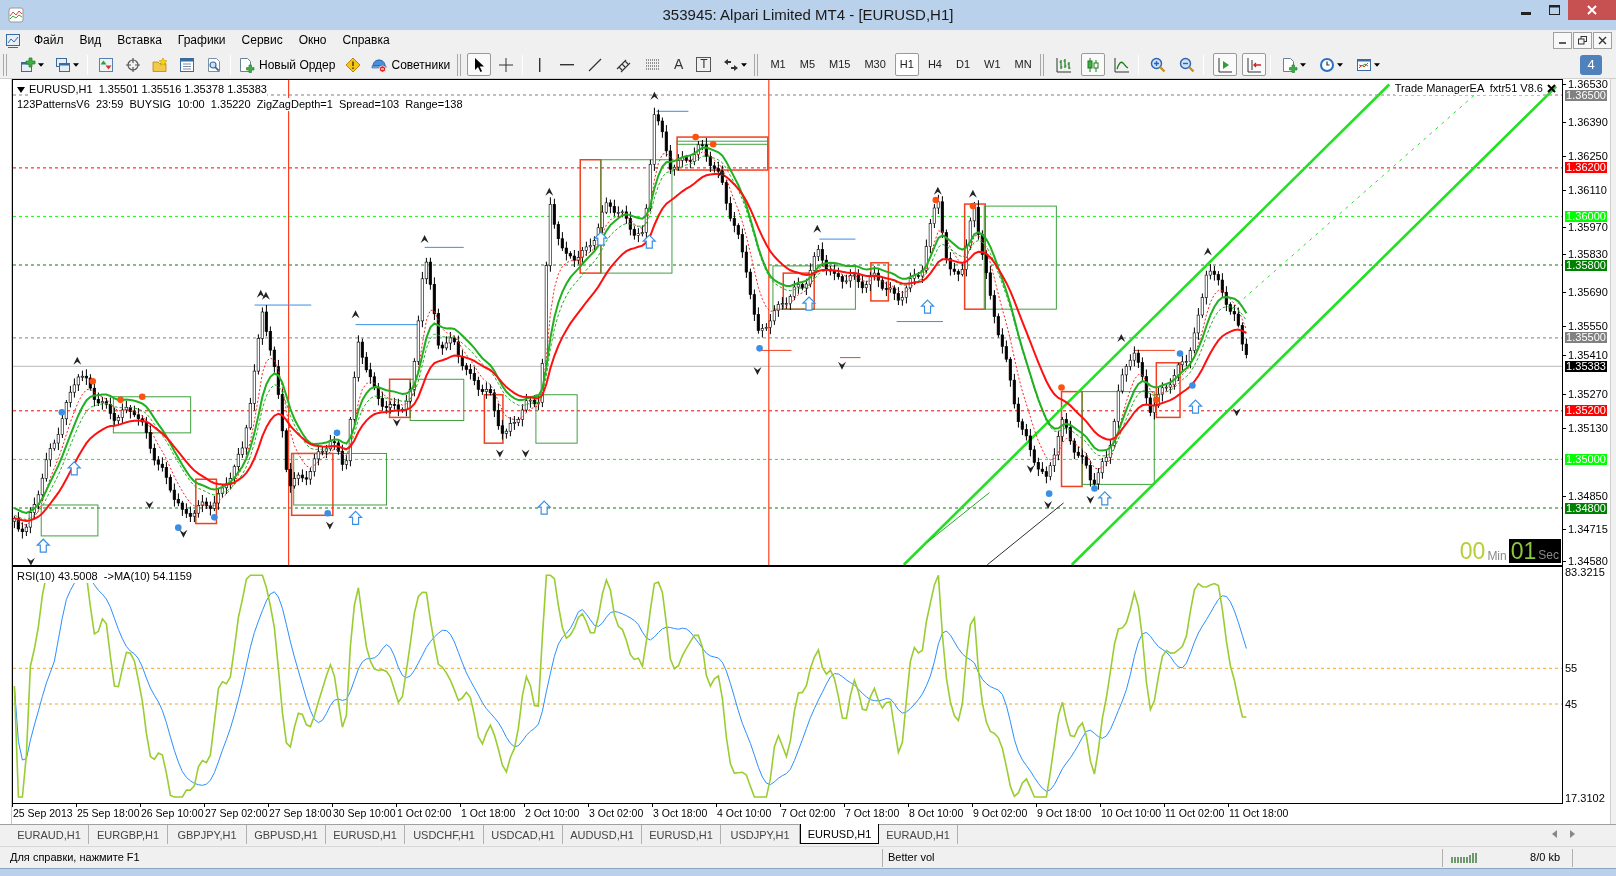  Describe the element at coordinates (1586, 216) in the screenshot. I see `price-level-tag: 1.36000` at that location.